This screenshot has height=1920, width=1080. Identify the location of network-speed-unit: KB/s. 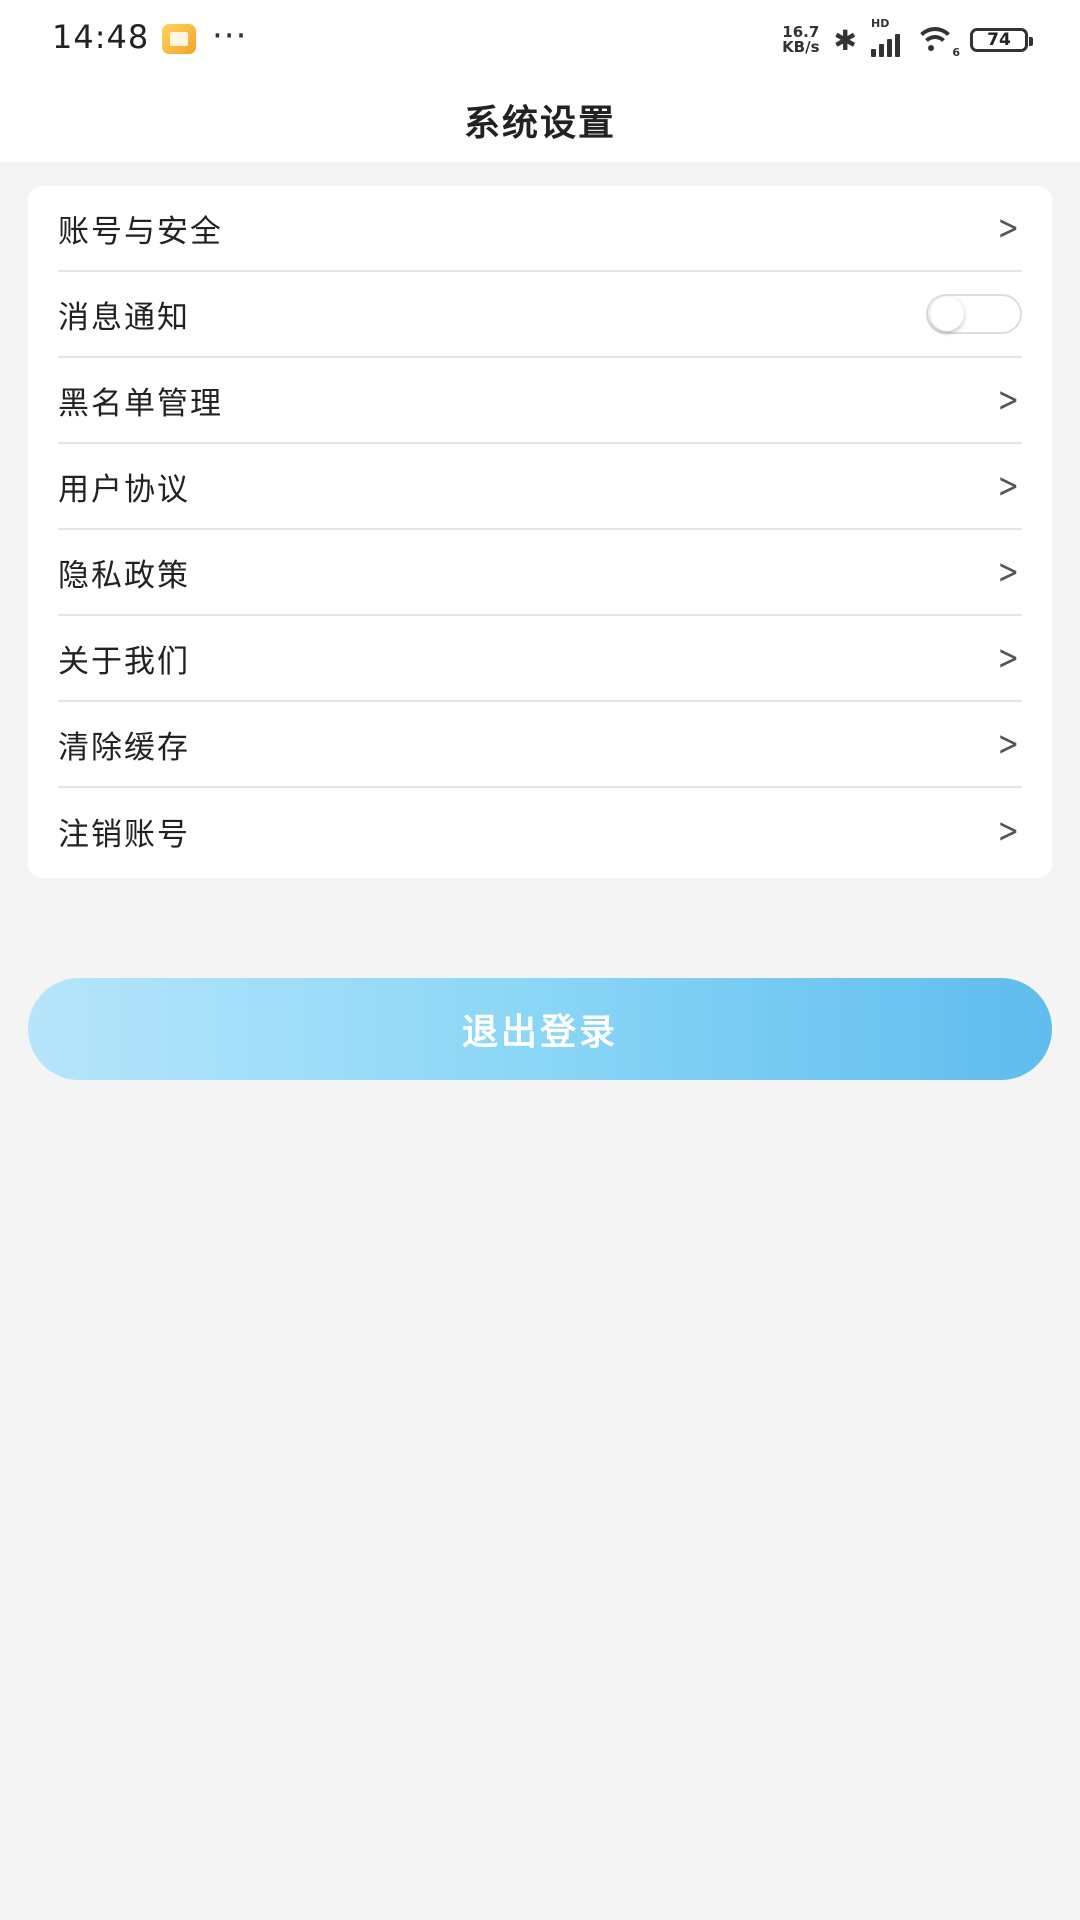
(801, 47).